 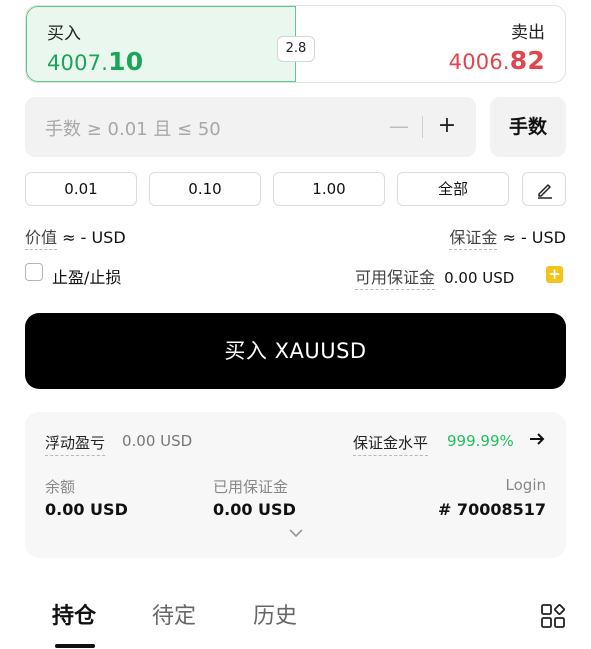 What do you see at coordinates (473, 239) in the screenshot?
I see `margin-label: 保证金` at bounding box center [473, 239].